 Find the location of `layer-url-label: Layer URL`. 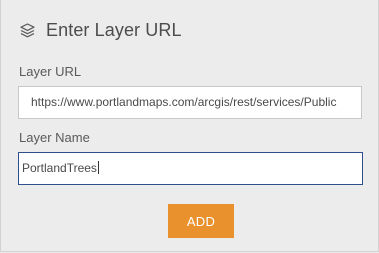

layer-url-label: Layer URL is located at coordinates (50, 71).